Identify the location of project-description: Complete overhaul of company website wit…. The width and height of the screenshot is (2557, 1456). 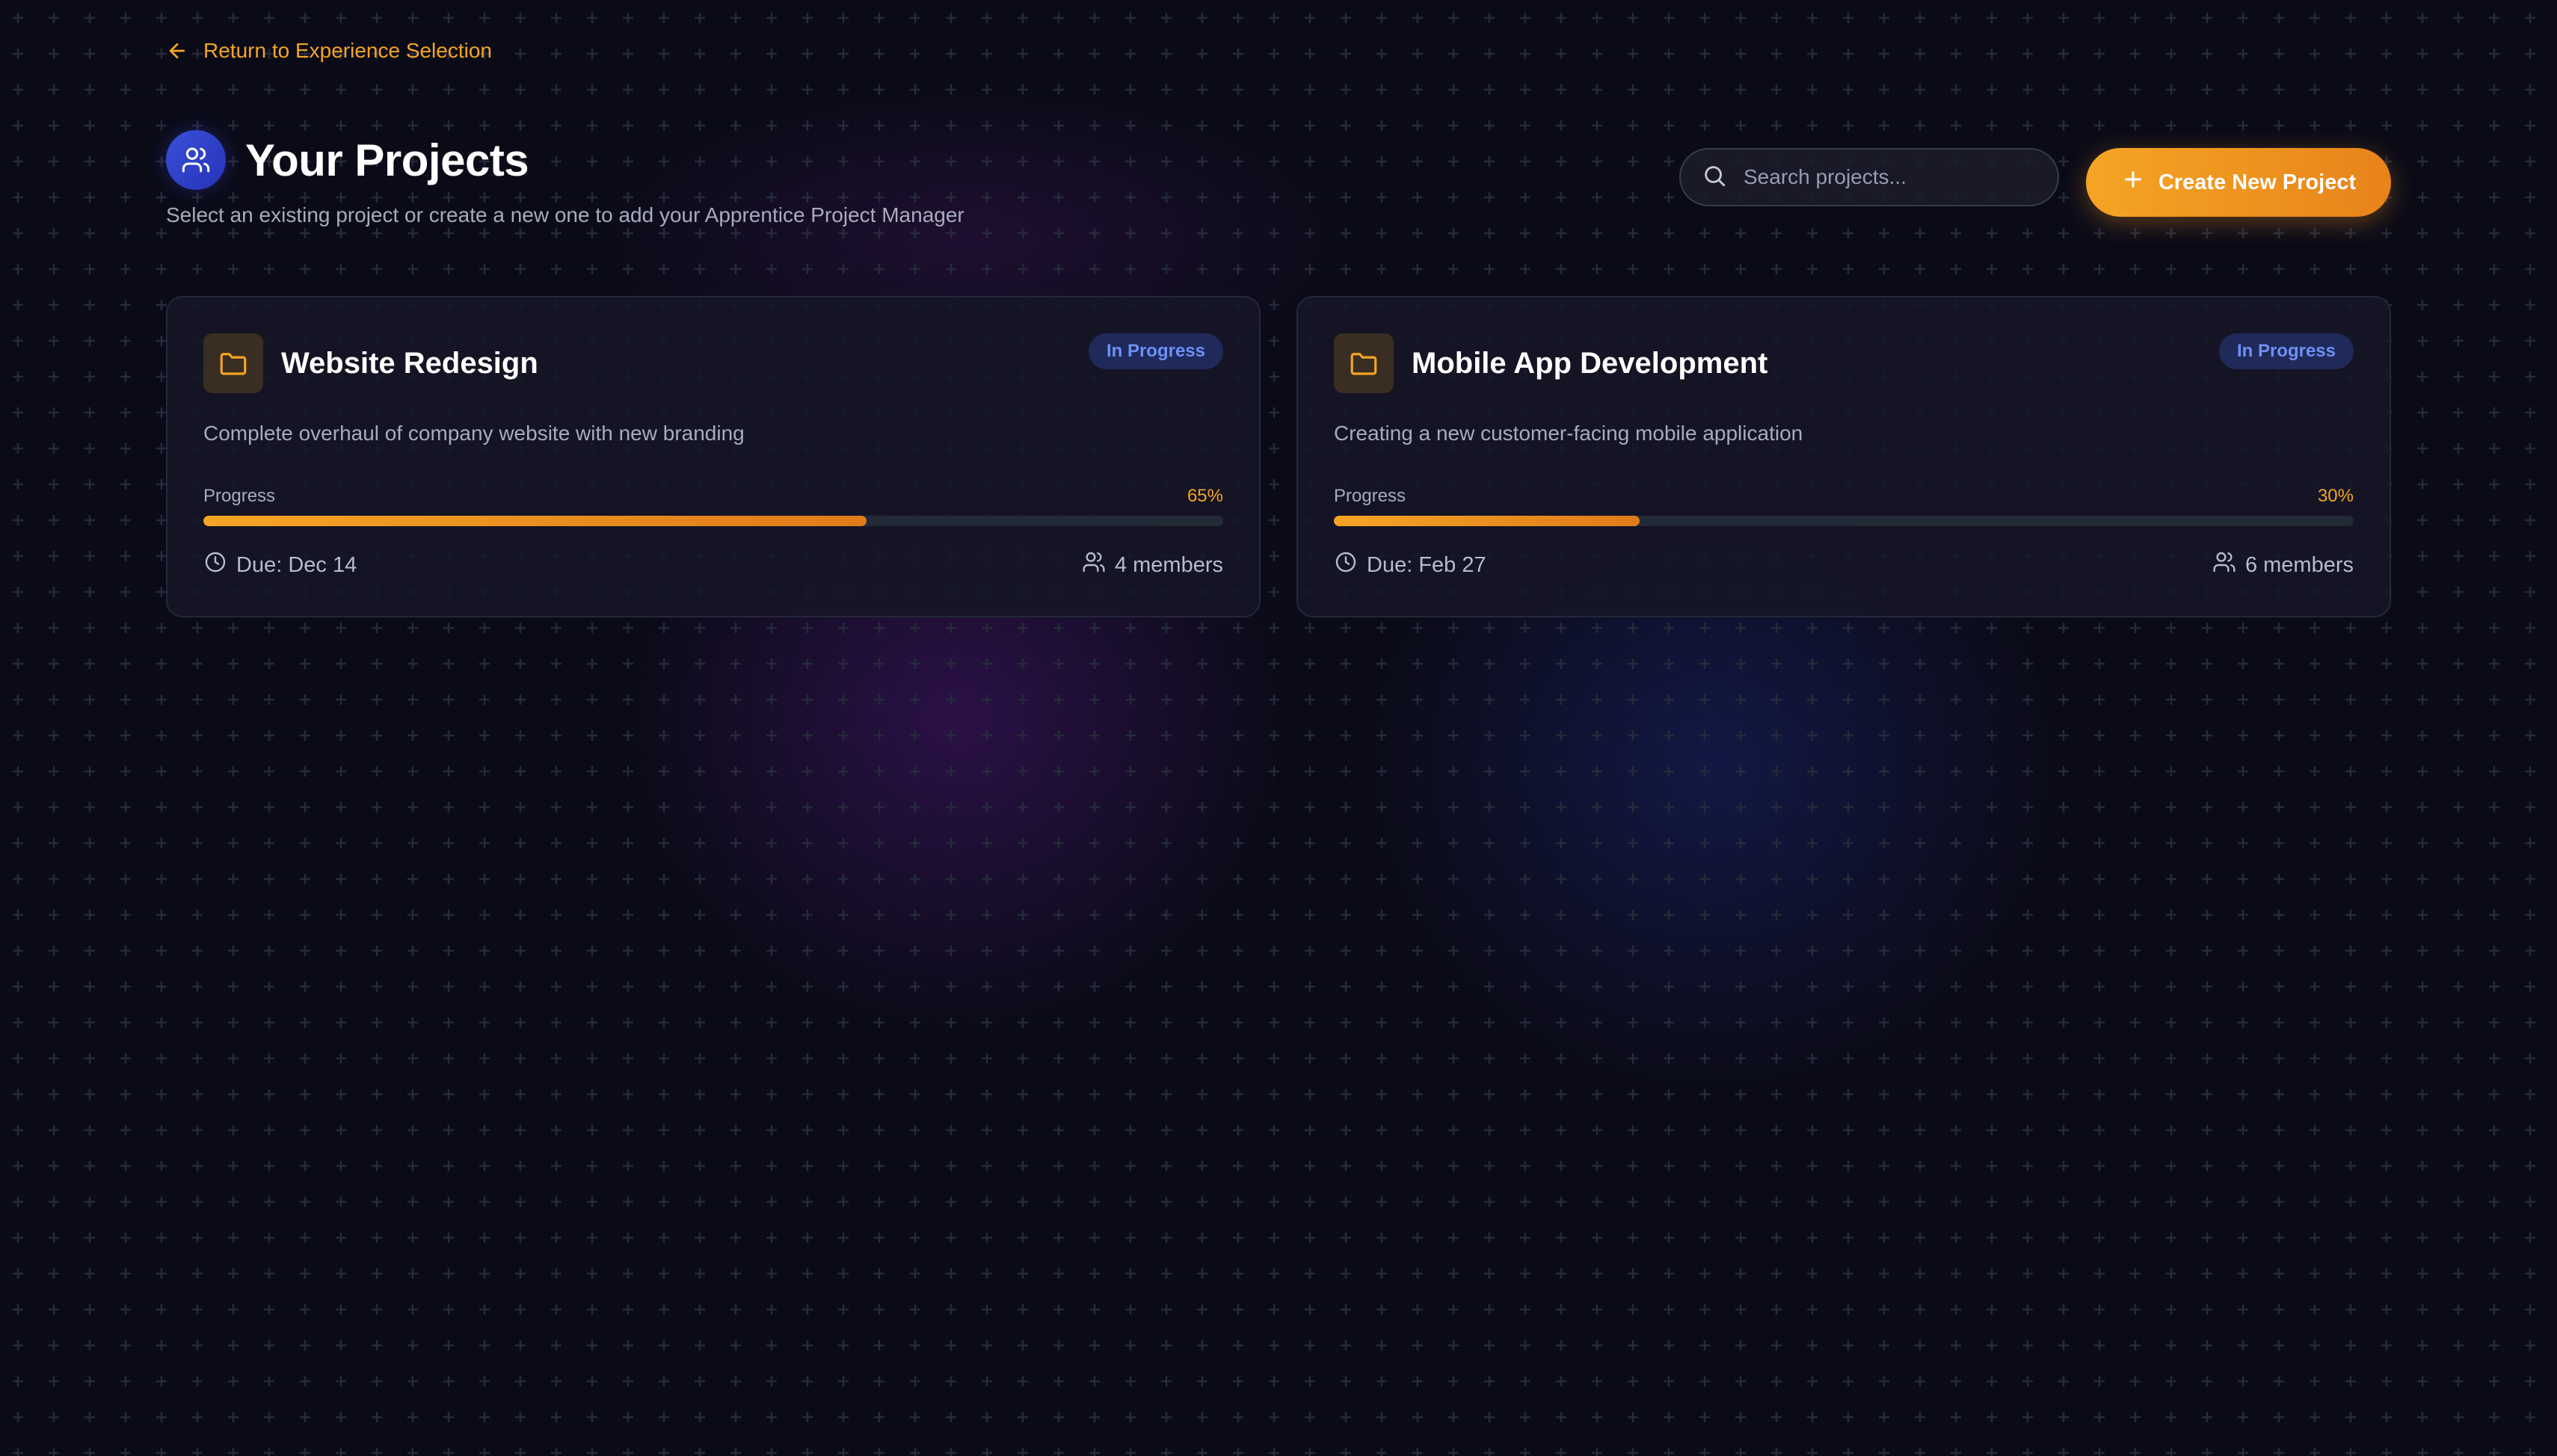
(474, 433).